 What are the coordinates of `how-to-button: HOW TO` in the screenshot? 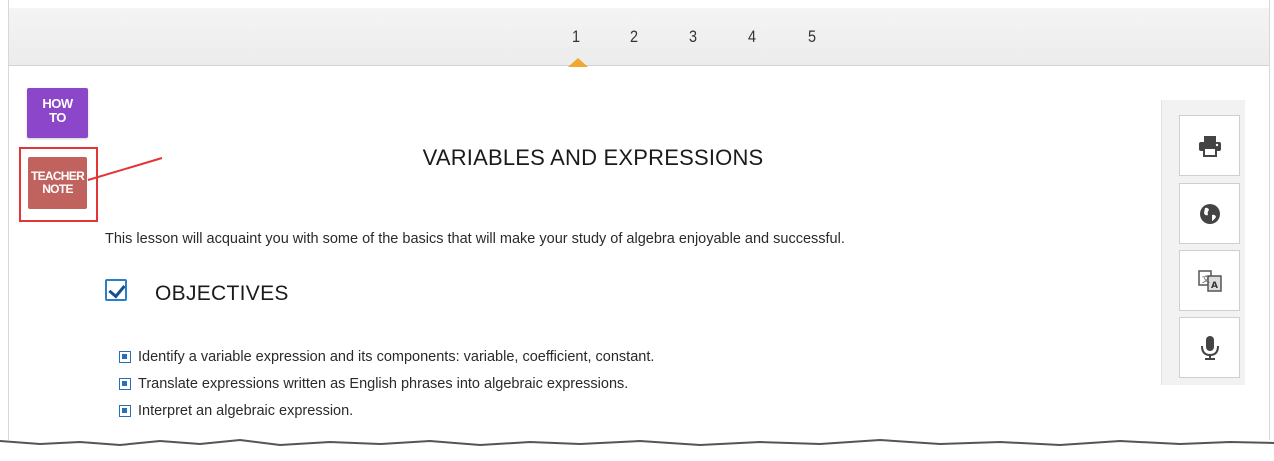 It's located at (57, 113).